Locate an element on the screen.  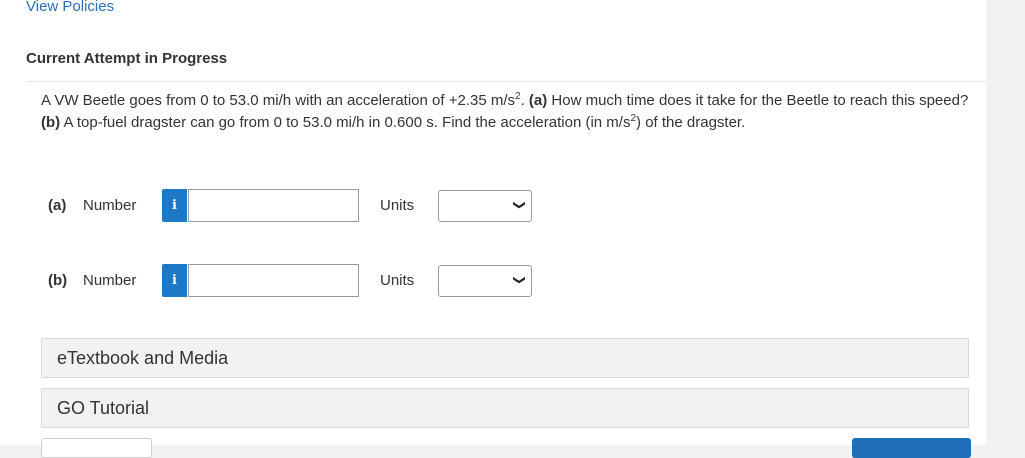
number-input-b is located at coordinates (273, 280).